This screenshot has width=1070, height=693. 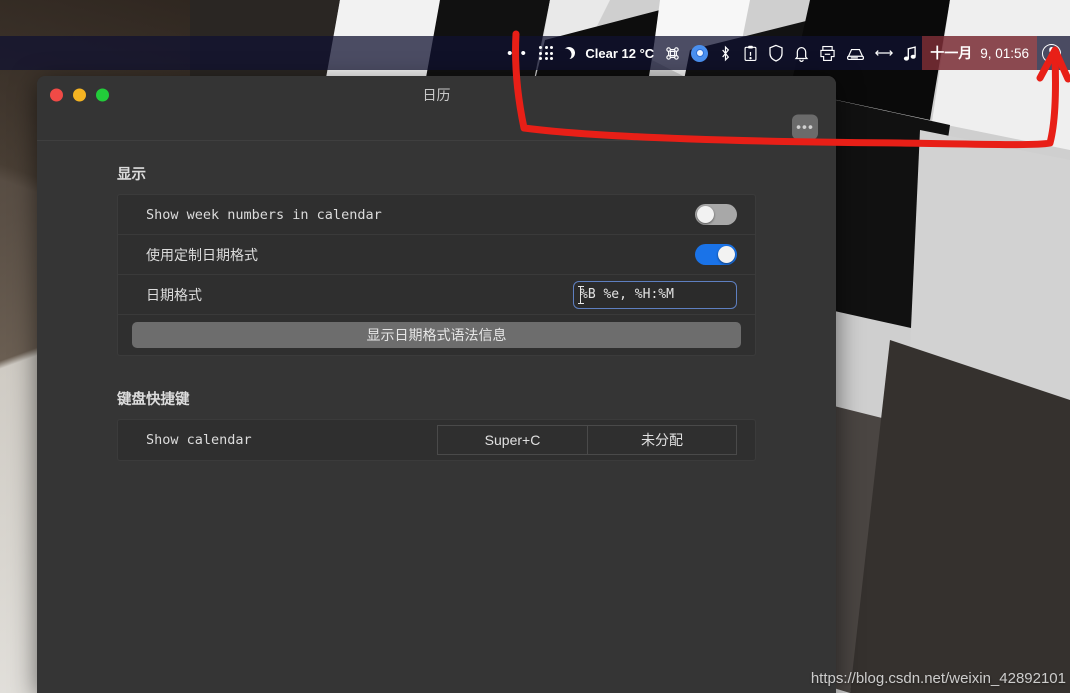 I want to click on weather-label: Clear 12 °C, so click(x=620, y=53).